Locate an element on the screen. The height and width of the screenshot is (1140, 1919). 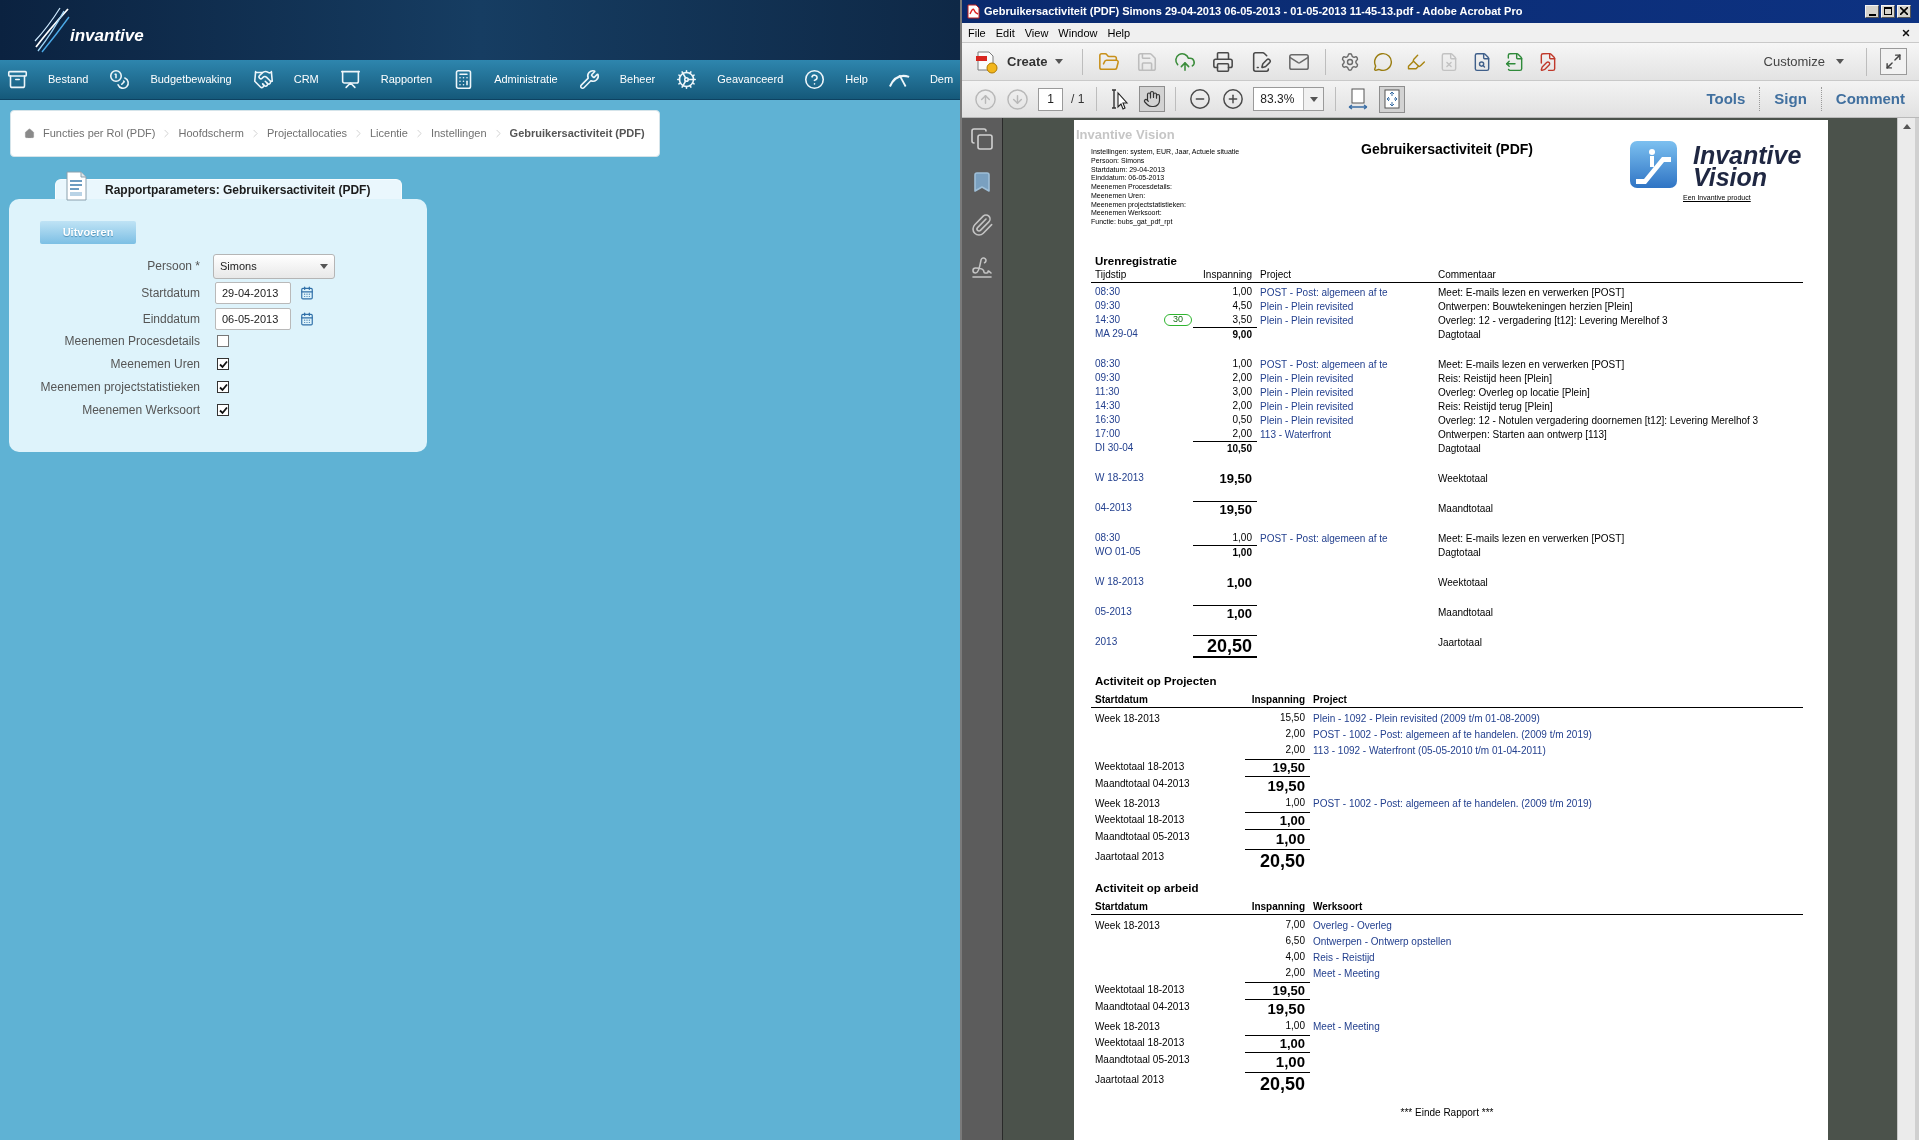
pane-button: Sign is located at coordinates (1790, 99).